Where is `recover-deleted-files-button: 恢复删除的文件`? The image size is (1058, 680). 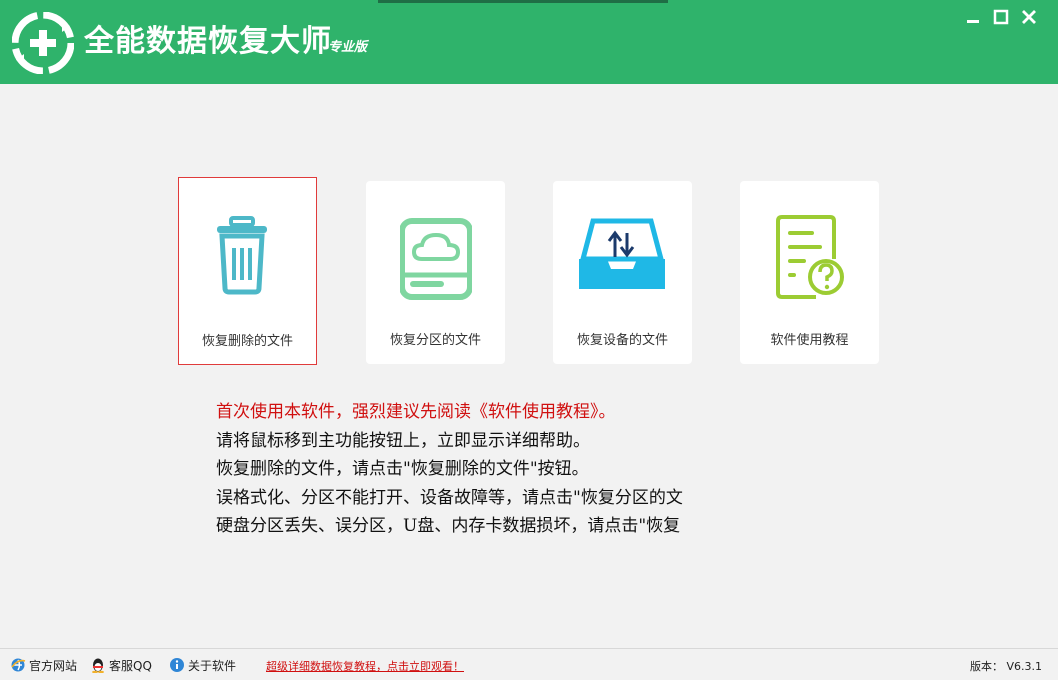
recover-deleted-files-button: 恢复删除的文件 is located at coordinates (247, 271).